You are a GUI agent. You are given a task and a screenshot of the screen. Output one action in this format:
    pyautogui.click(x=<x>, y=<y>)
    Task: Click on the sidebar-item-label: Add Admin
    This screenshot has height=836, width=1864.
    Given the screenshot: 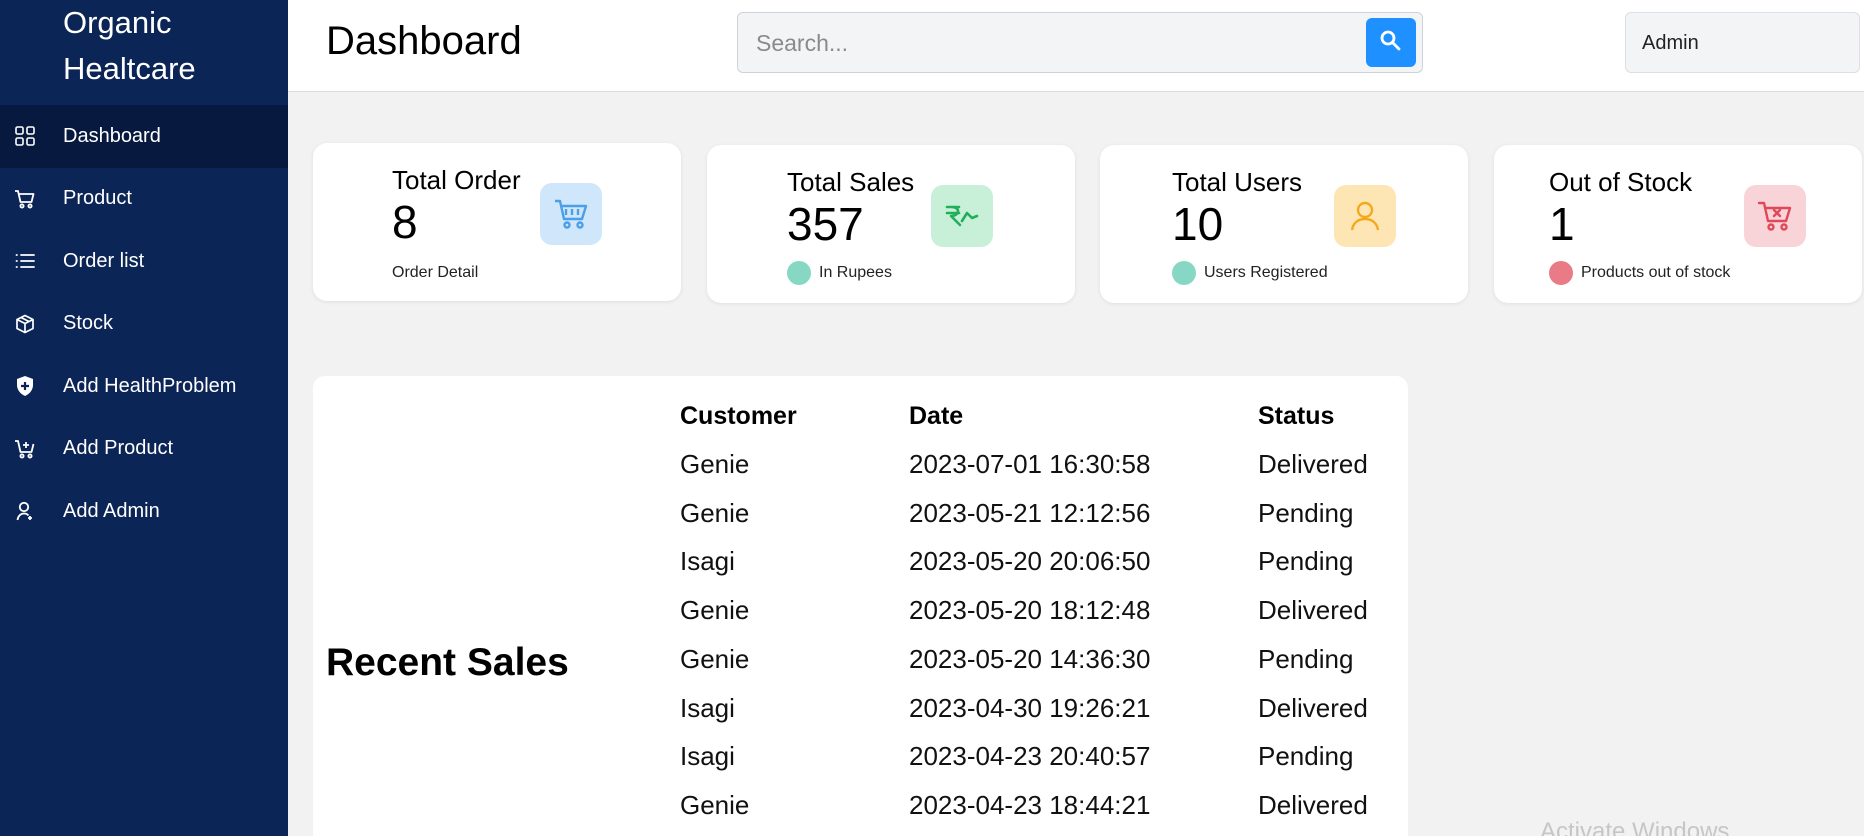 What is the action you would take?
    pyautogui.click(x=111, y=510)
    